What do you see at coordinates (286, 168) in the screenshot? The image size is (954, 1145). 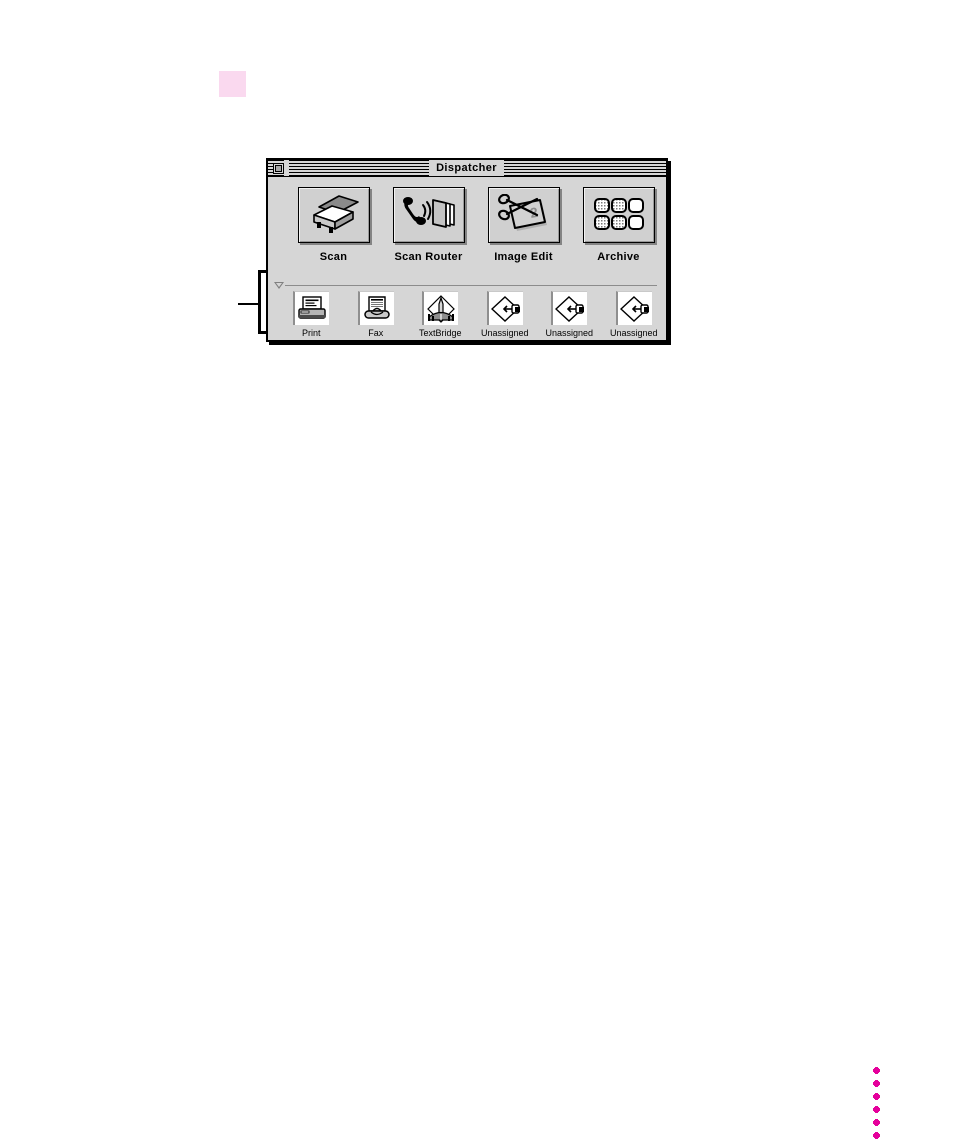 I see `title-bar-left-gap` at bounding box center [286, 168].